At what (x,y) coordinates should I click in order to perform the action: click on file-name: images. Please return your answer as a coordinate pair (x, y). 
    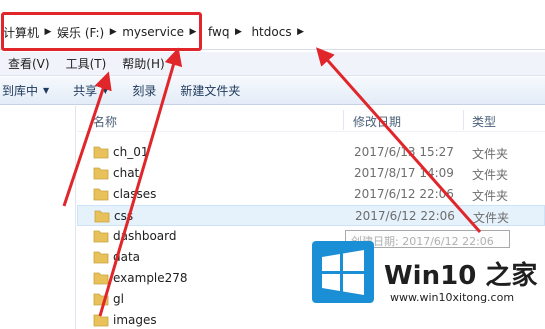
    Looking at the image, I should click on (135, 320).